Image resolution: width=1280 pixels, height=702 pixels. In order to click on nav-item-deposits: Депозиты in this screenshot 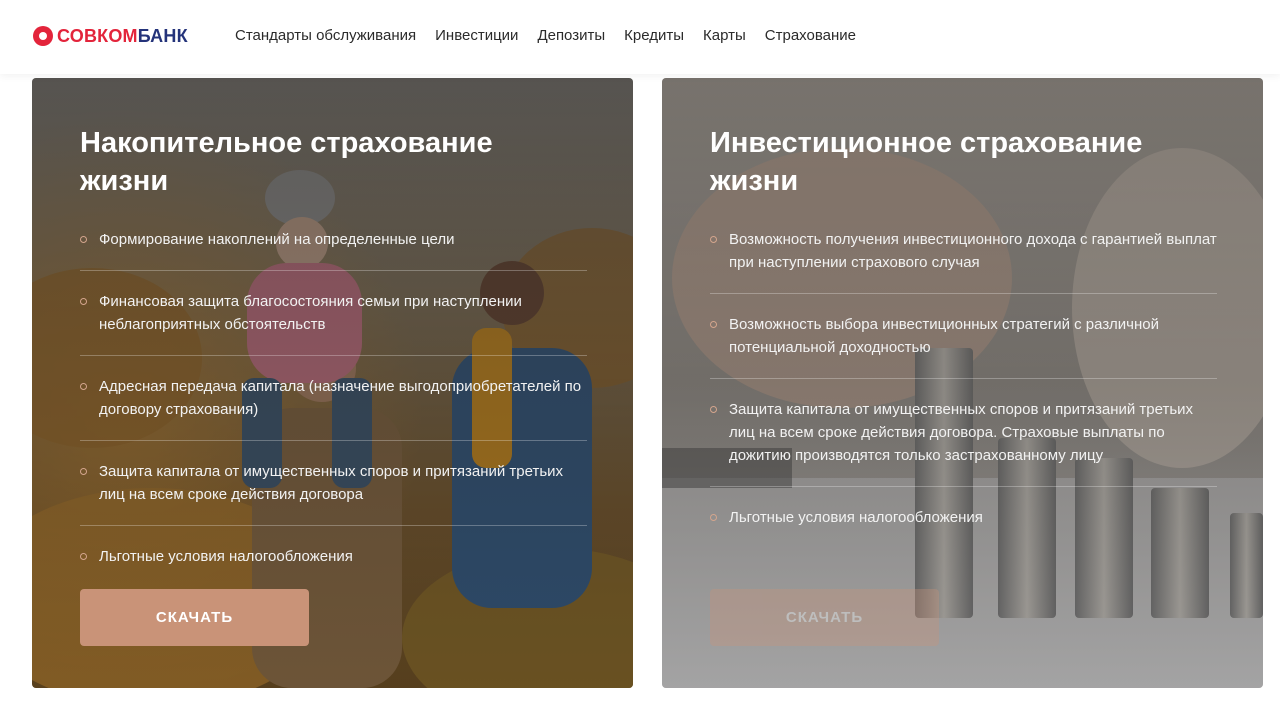, I will do `click(571, 36)`.